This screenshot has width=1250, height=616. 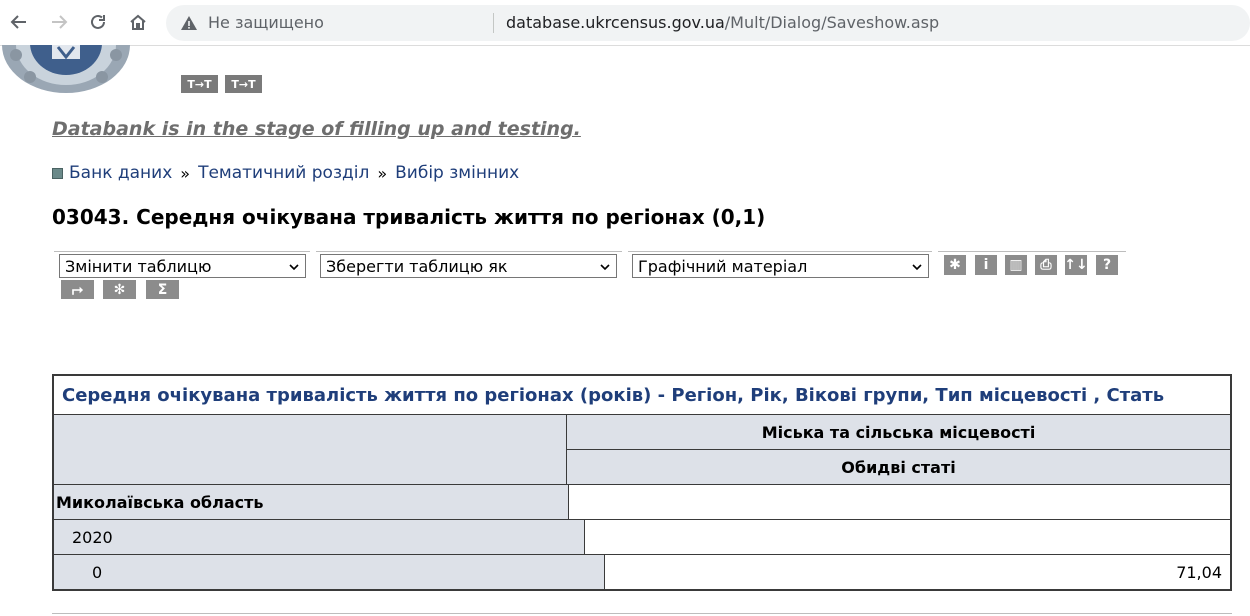 What do you see at coordinates (898, 432) in the screenshot?
I see `column-header-area: Міська та сільська місцевості` at bounding box center [898, 432].